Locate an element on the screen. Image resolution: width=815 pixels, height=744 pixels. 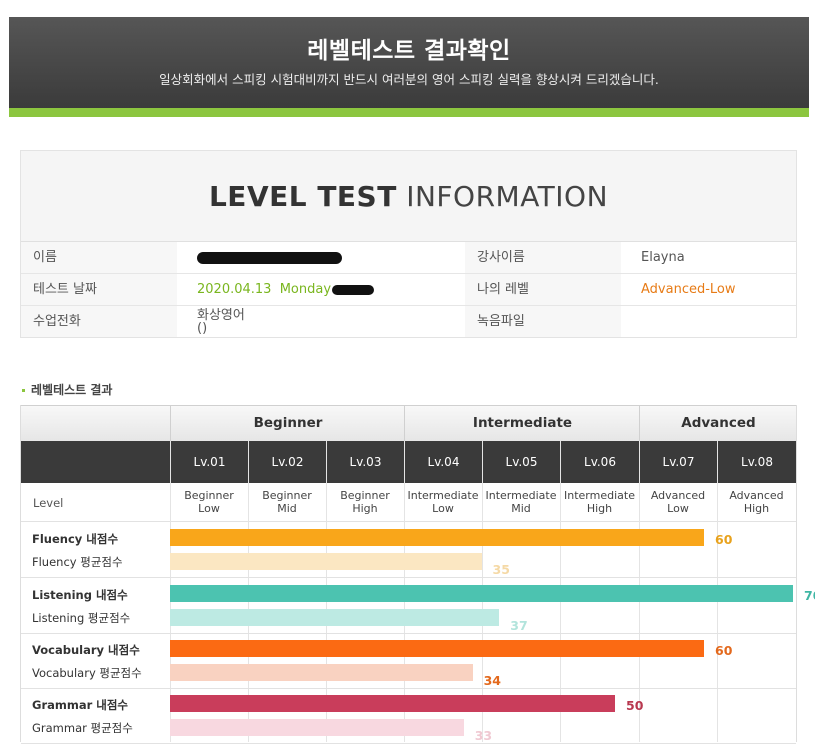
redacted-name is located at coordinates (269, 257).